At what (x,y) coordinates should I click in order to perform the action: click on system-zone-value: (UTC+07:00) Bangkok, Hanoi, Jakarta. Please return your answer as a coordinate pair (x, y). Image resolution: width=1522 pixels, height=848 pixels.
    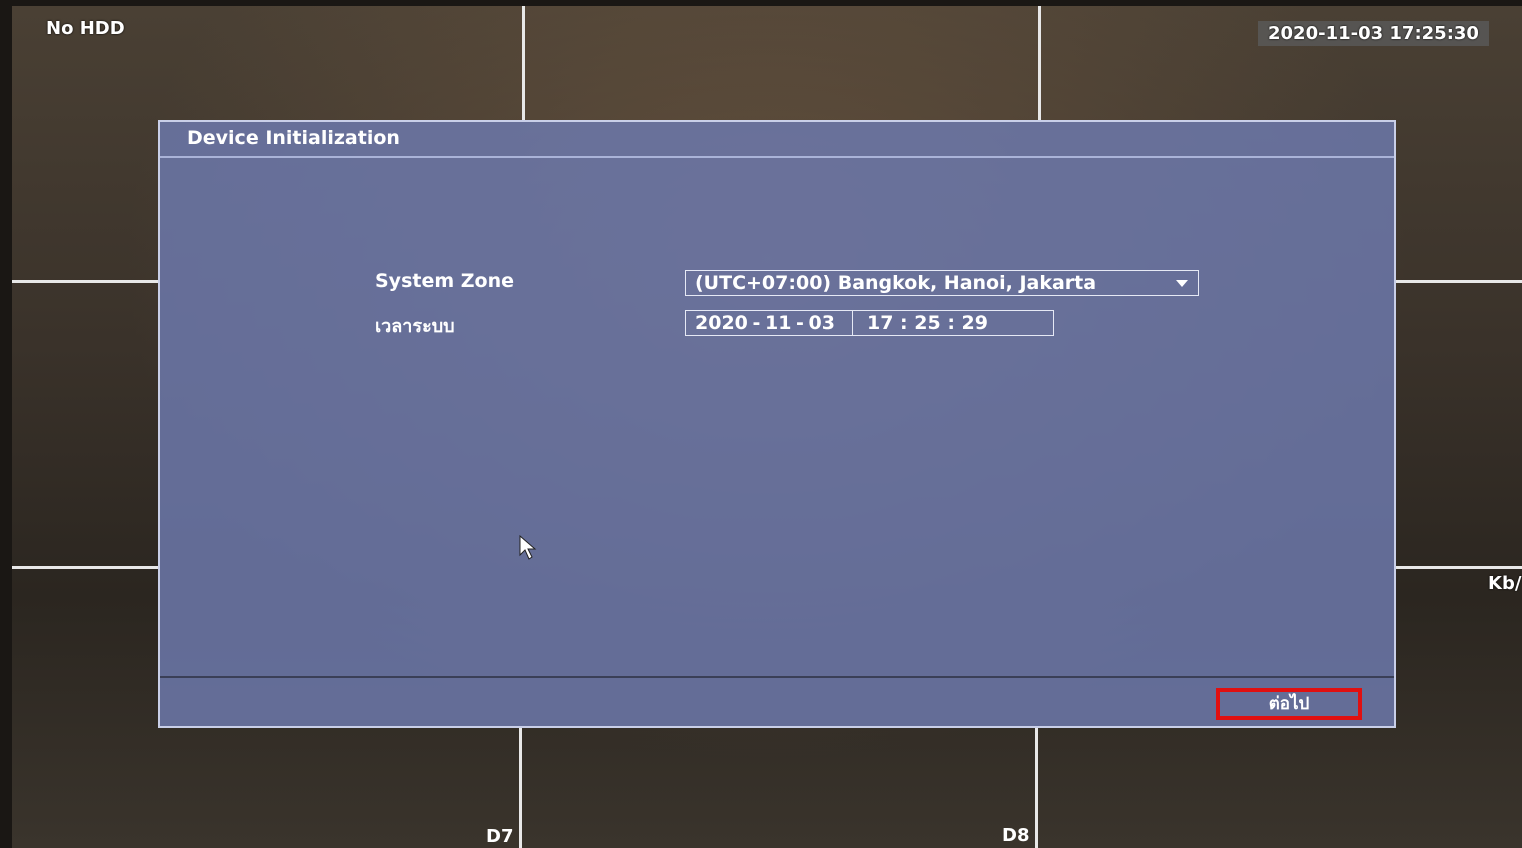
    Looking at the image, I should click on (896, 283).